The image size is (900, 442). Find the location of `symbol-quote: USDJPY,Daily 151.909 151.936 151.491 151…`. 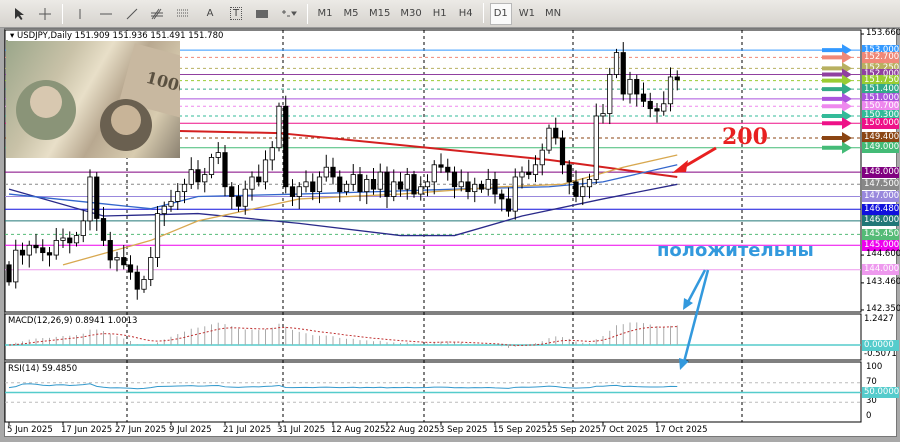

symbol-quote: USDJPY,Daily 151.909 151.936 151.491 151… is located at coordinates (120, 36).